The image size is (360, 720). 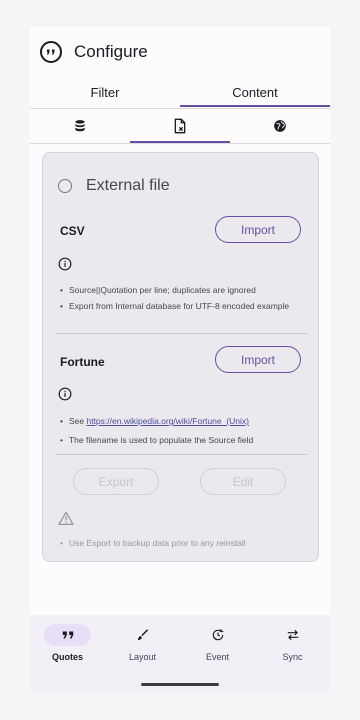 What do you see at coordinates (82, 362) in the screenshot?
I see `fortune-title: Fortune` at bounding box center [82, 362].